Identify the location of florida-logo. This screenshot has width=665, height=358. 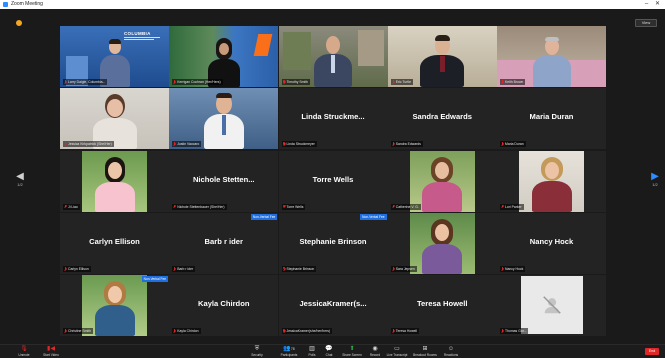
(263, 45).